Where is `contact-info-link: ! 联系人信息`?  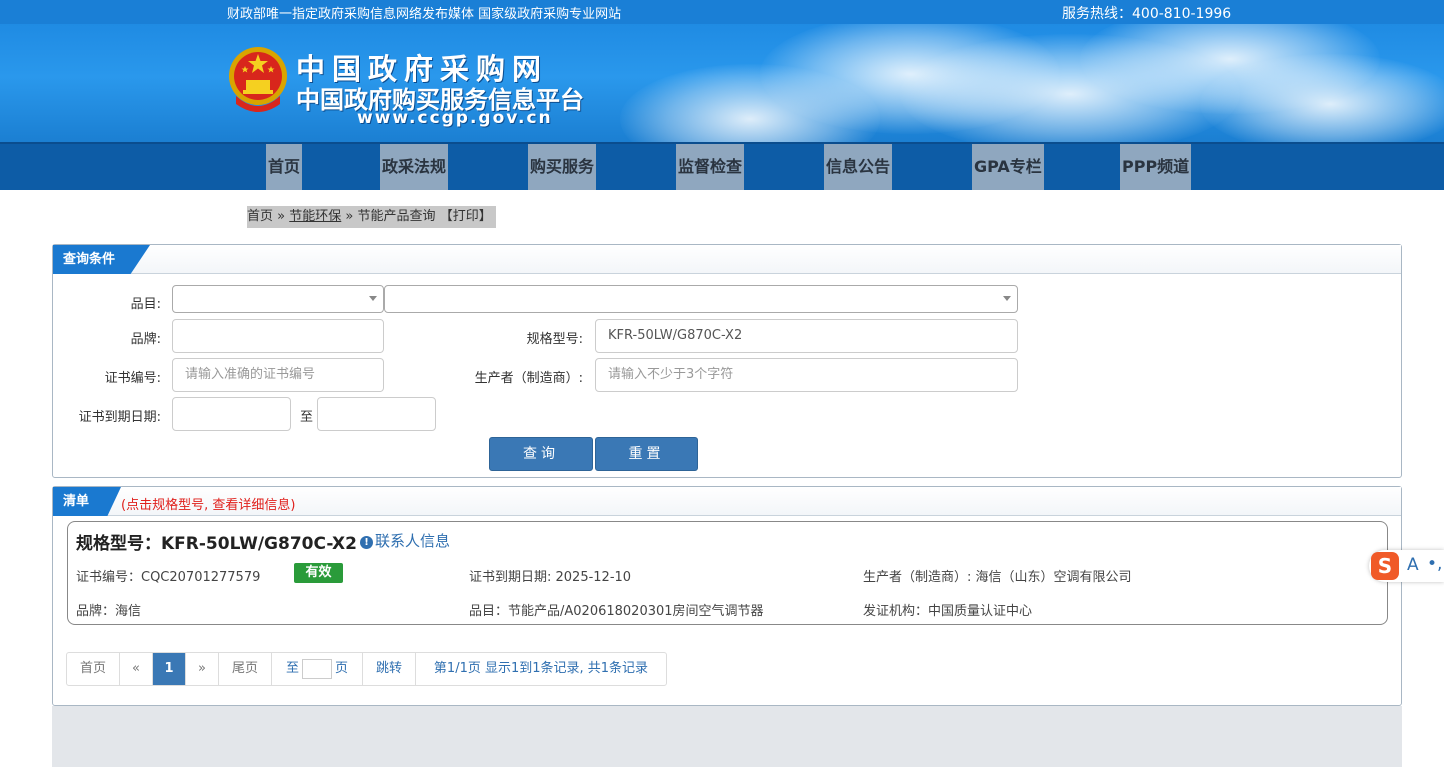
contact-info-link: ! 联系人信息 is located at coordinates (405, 540).